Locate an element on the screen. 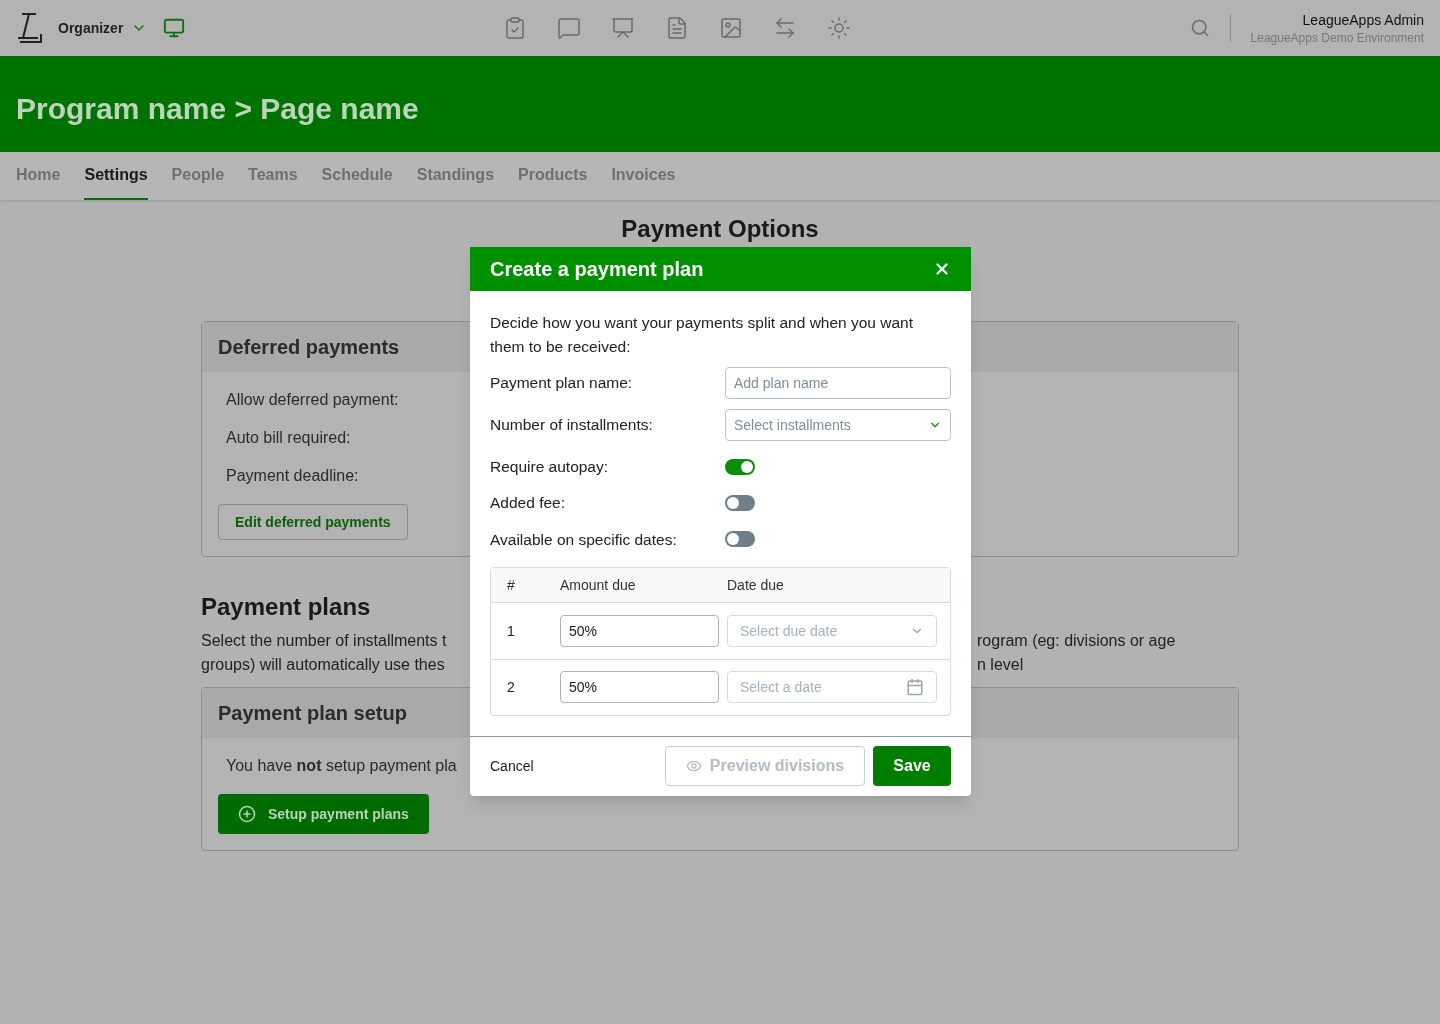 The image size is (1440, 1024). column-header: Date due is located at coordinates (755, 585).